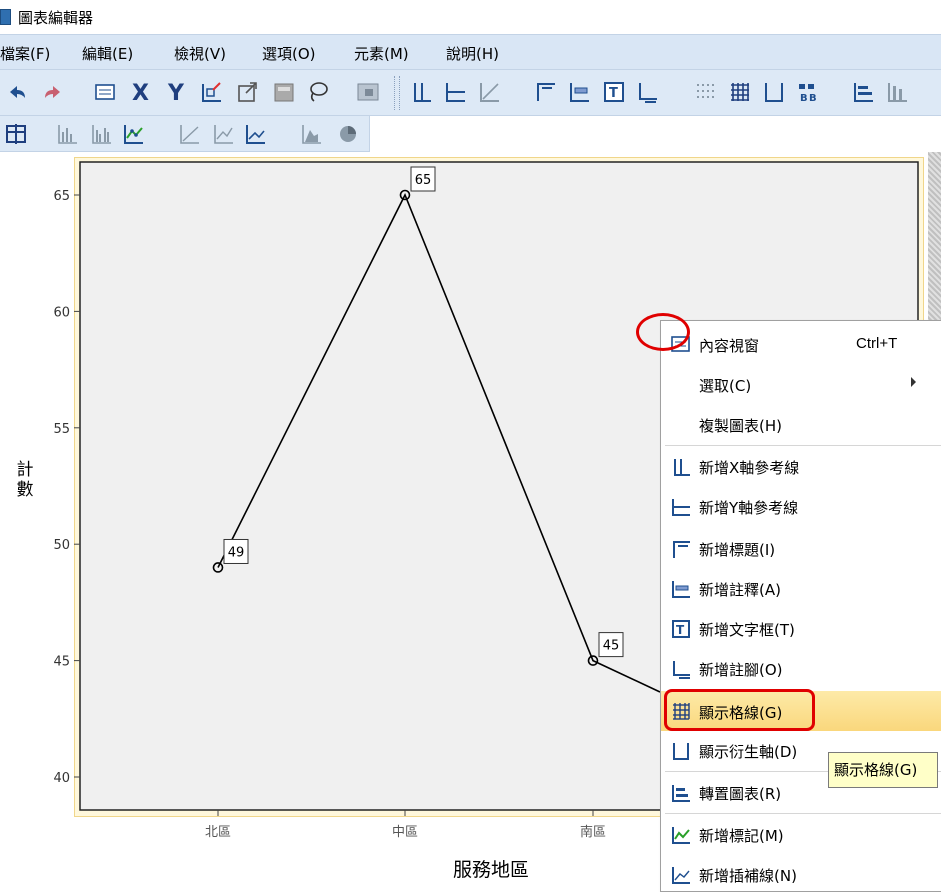 The width and height of the screenshot is (941, 892). What do you see at coordinates (423, 180) in the screenshot?
I see `data-label: 65` at bounding box center [423, 180].